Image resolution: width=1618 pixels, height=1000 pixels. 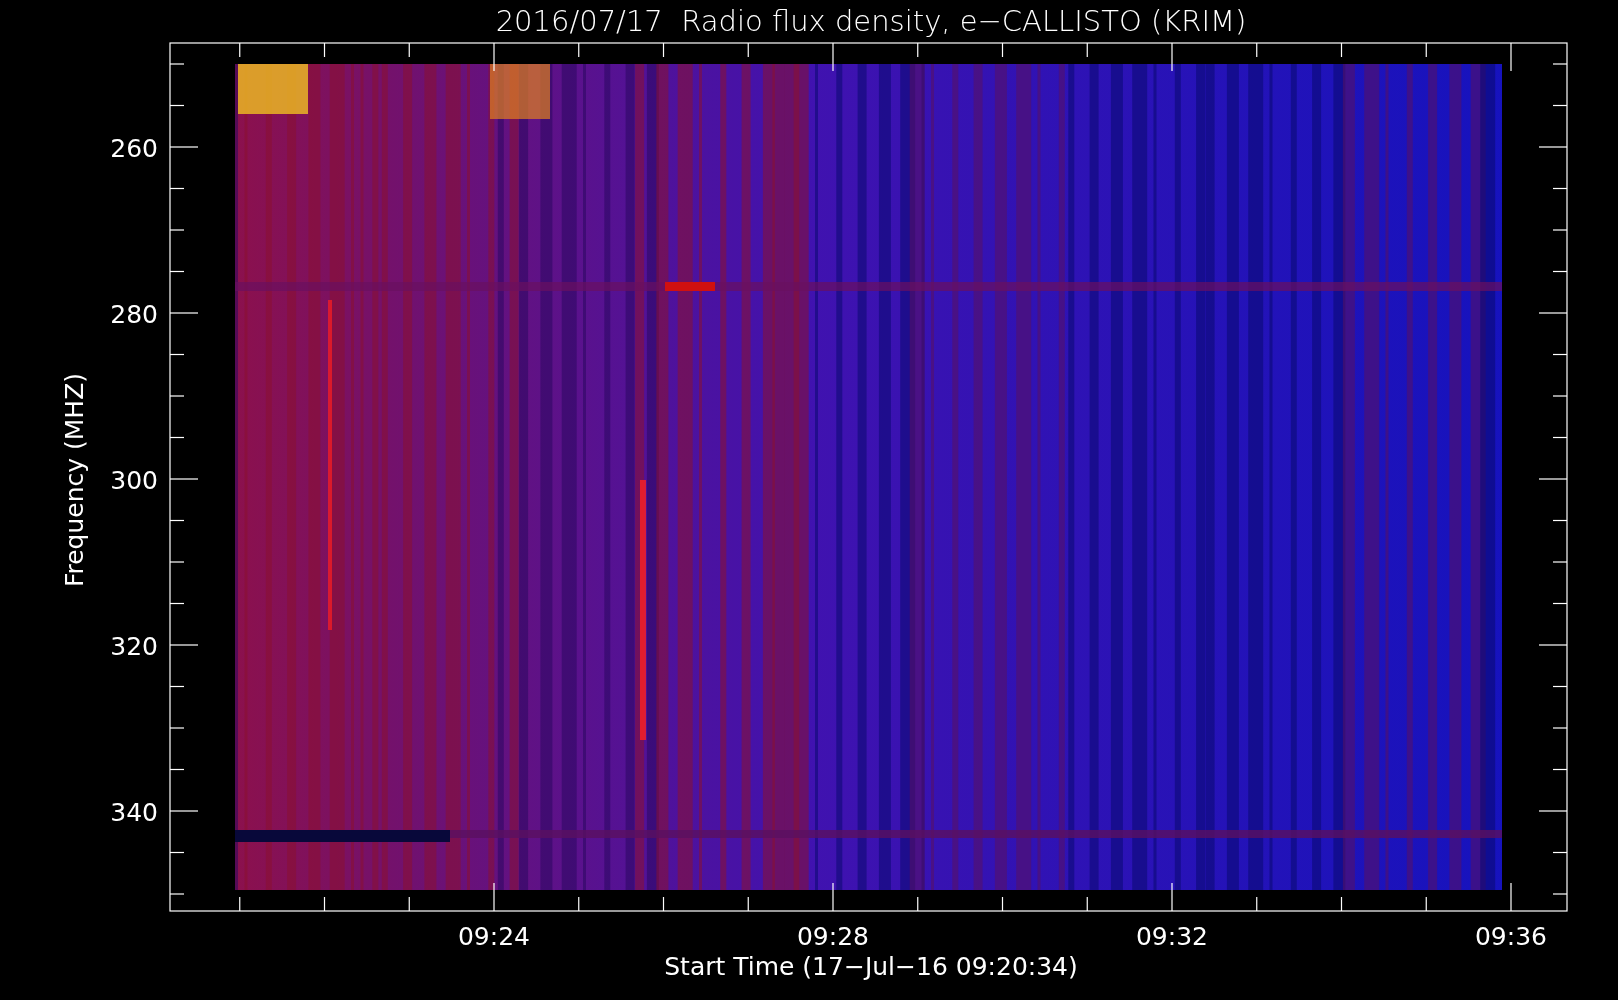 I want to click on x-axis-label: Start Time (17−Jul−16 09:20:34), so click(x=871, y=966).